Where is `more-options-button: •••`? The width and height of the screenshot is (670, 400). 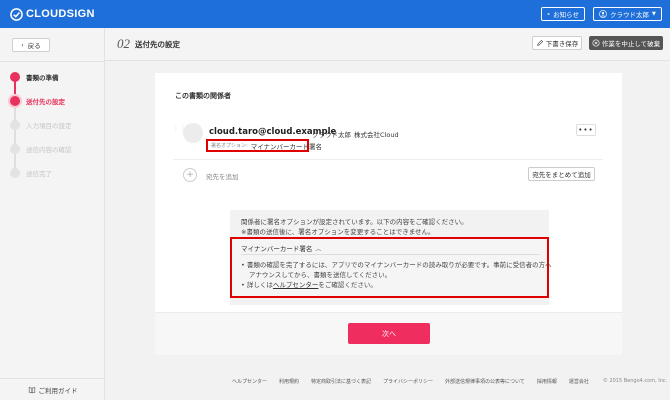
more-options-button: ••• is located at coordinates (586, 130).